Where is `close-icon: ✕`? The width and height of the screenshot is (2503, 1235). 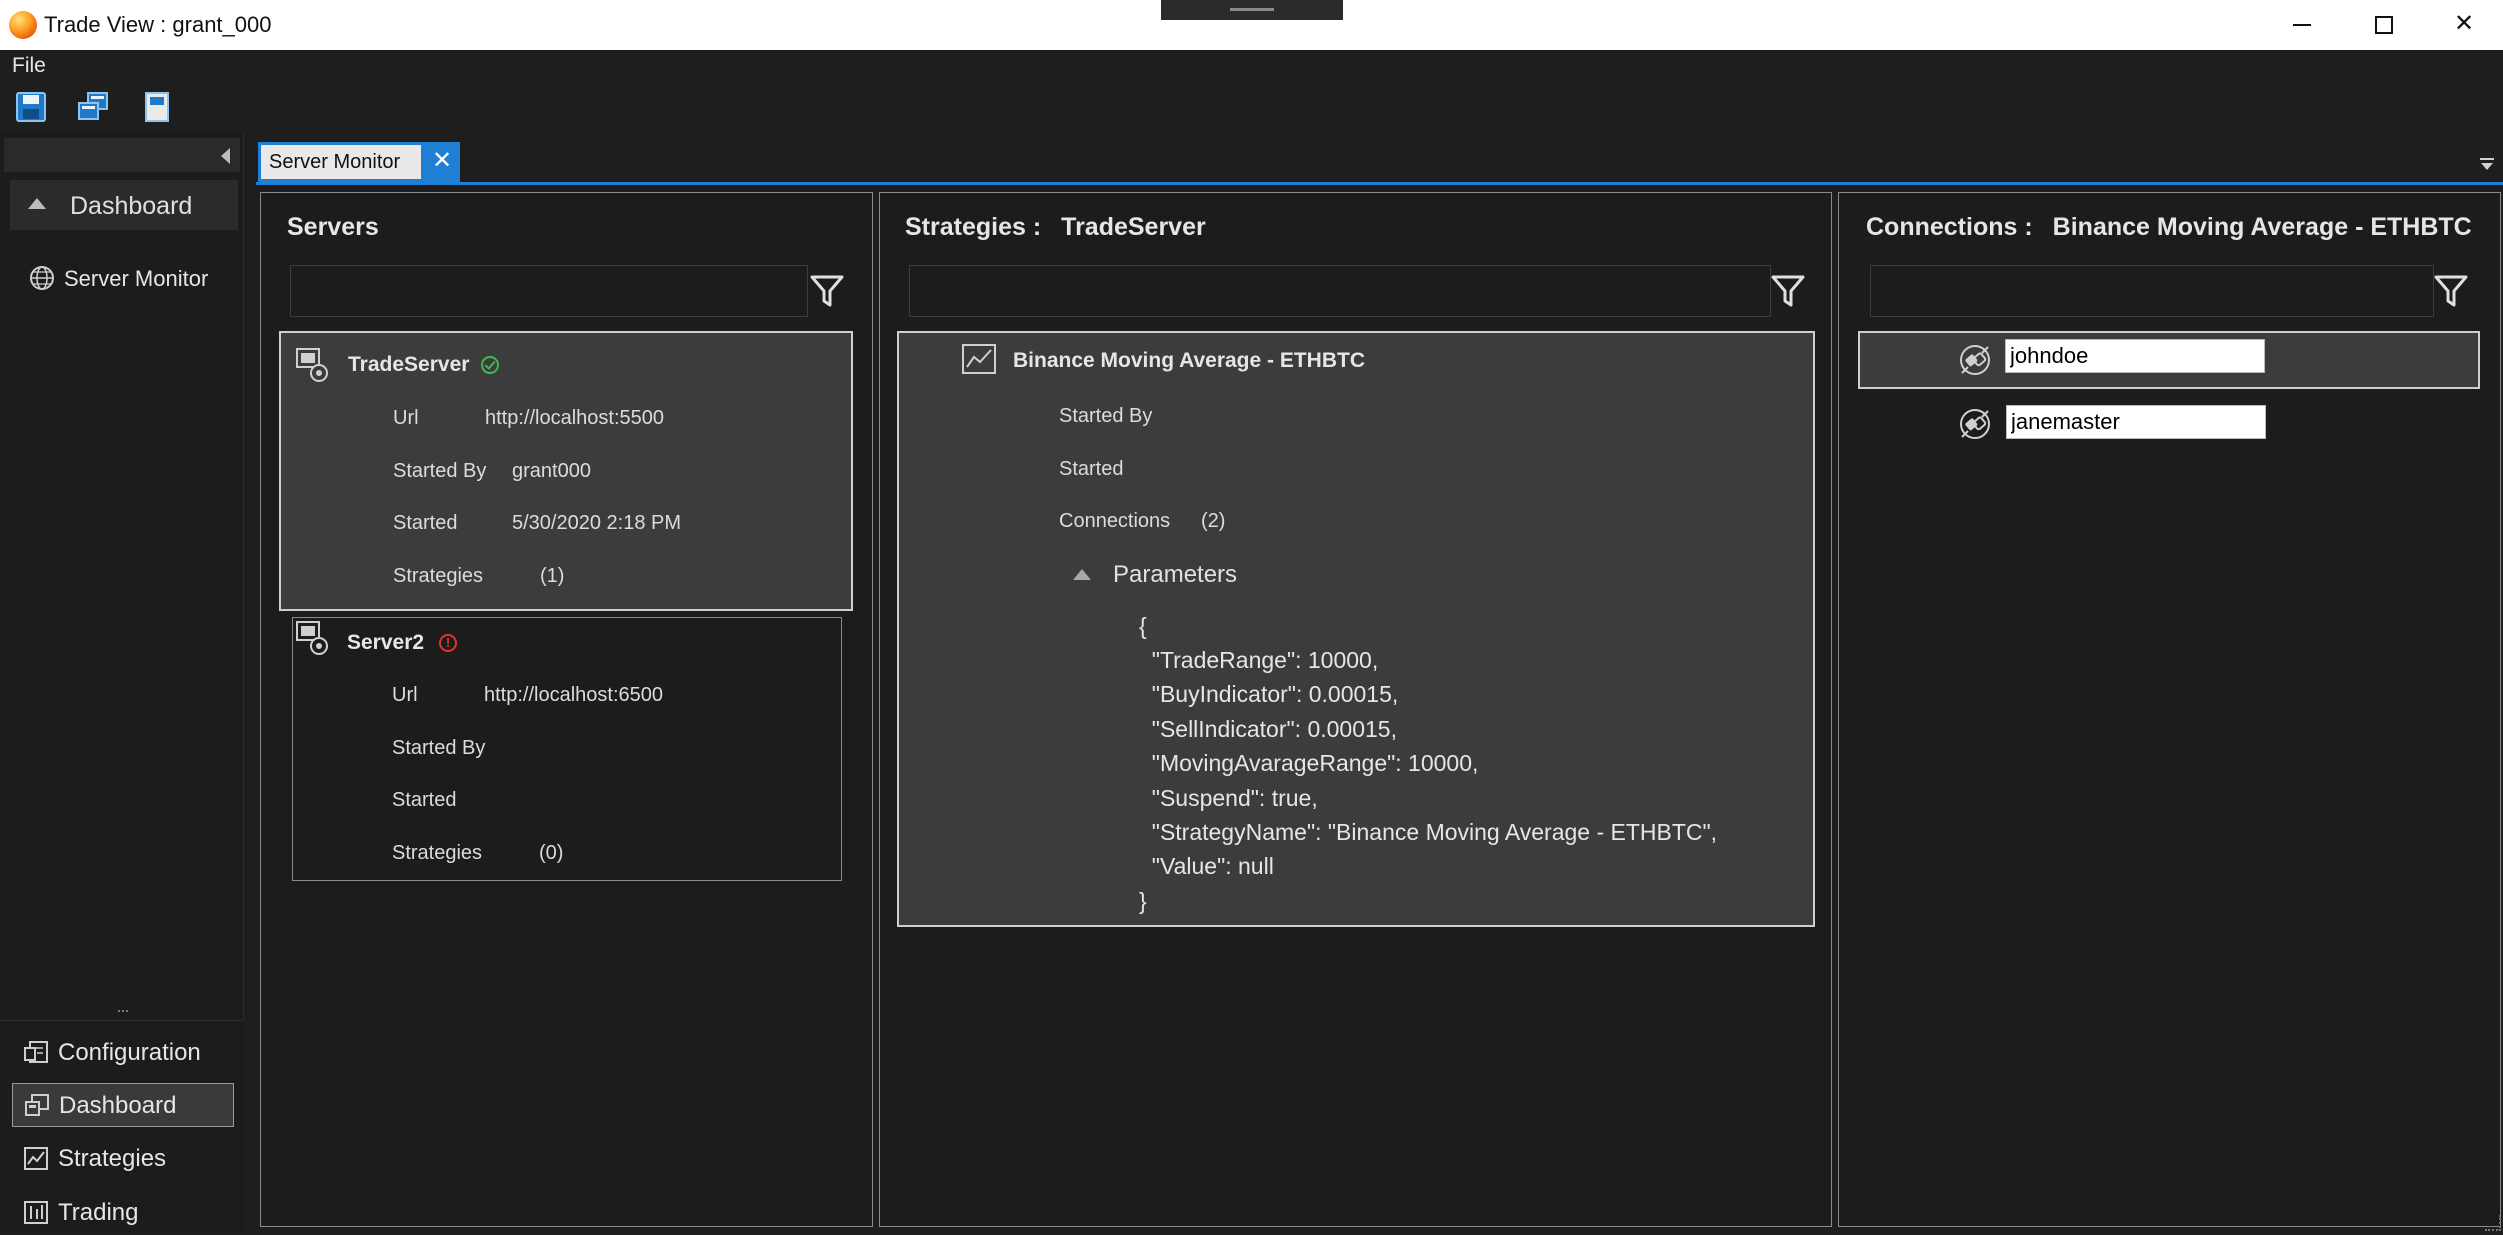 close-icon: ✕ is located at coordinates (2464, 23).